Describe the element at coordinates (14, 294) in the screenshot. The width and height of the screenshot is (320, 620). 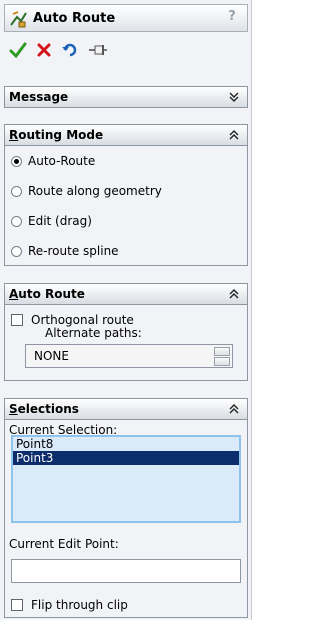
I see `auto-route-title-mnemonic: A` at that location.